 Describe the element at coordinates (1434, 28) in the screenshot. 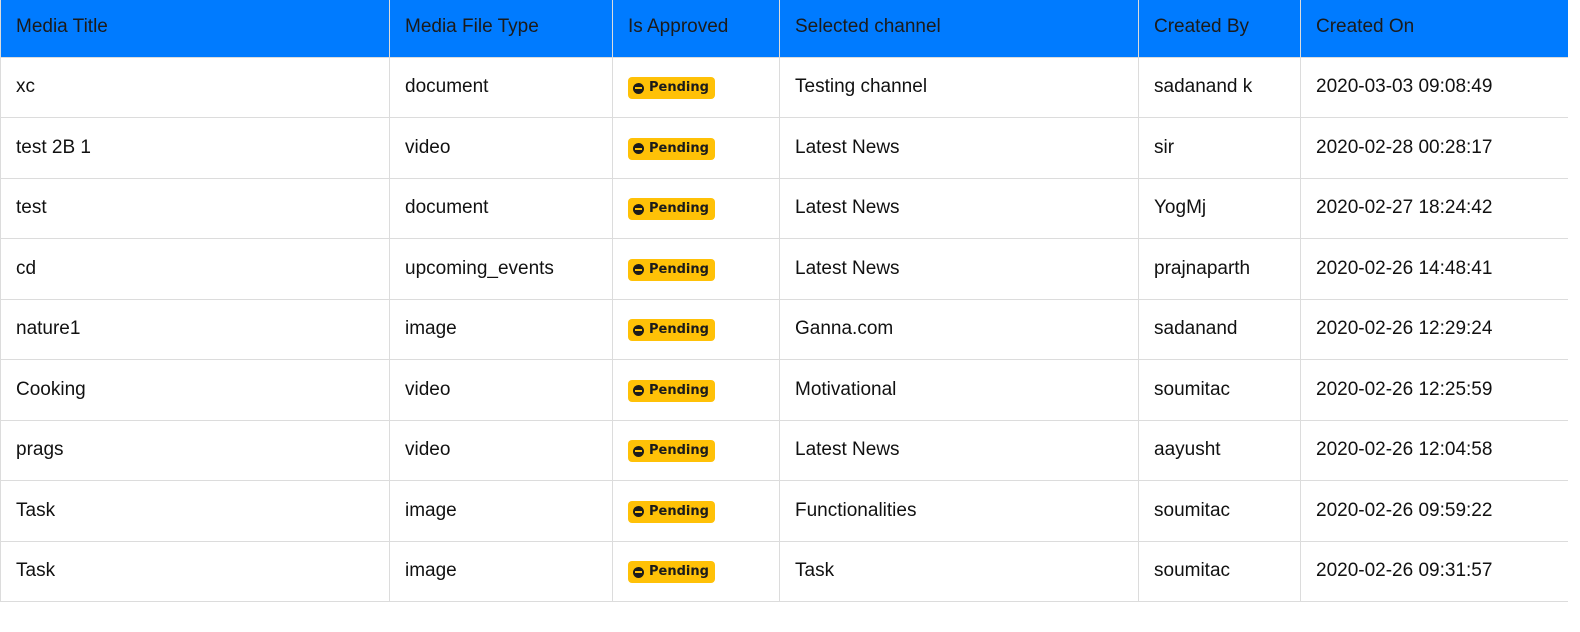

I see `column-header-created-on: Created On` at that location.